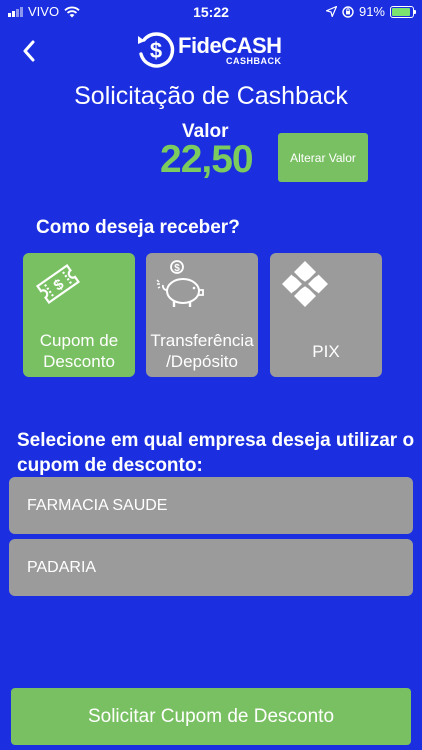 Image resolution: width=422 pixels, height=750 pixels. What do you see at coordinates (211, 12) in the screenshot?
I see `status-bar: VIVO 15:22 91%` at bounding box center [211, 12].